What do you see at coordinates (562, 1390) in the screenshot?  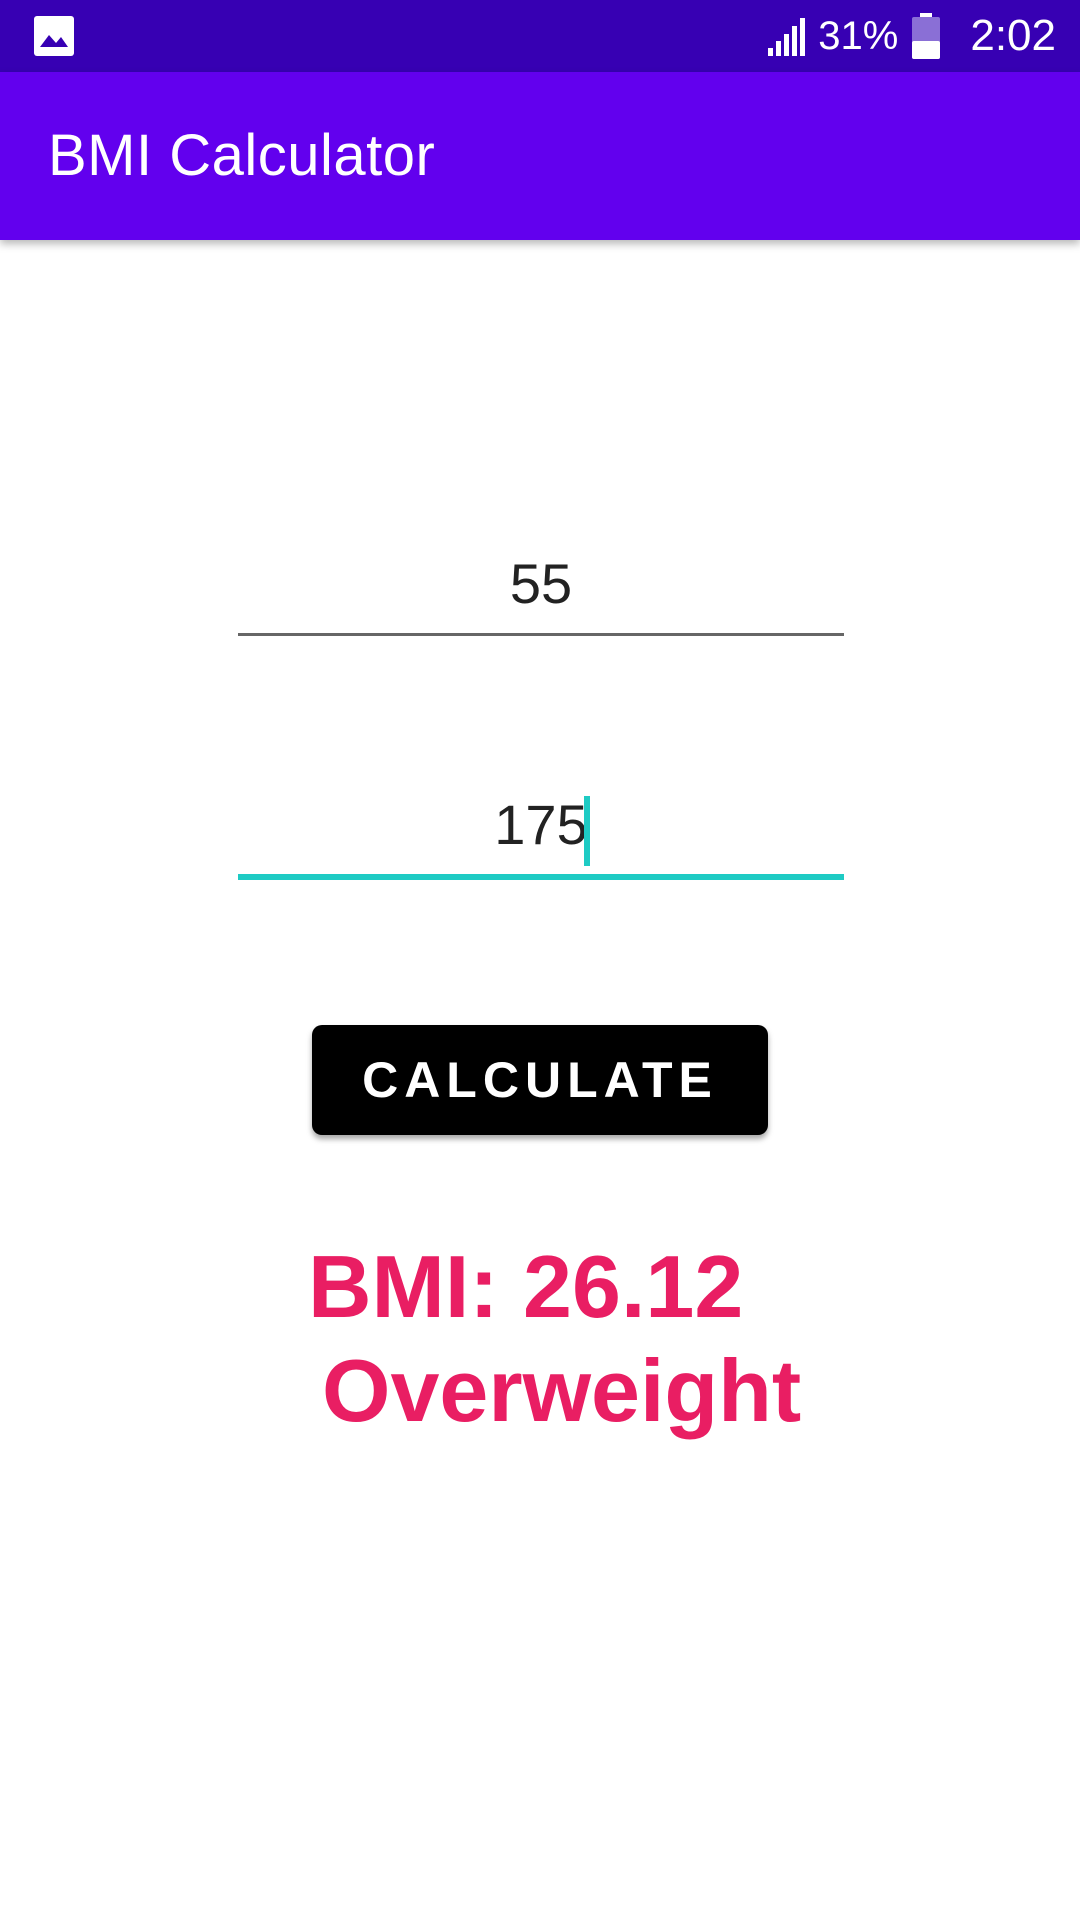 I see `bmi-category: Overweight` at bounding box center [562, 1390].